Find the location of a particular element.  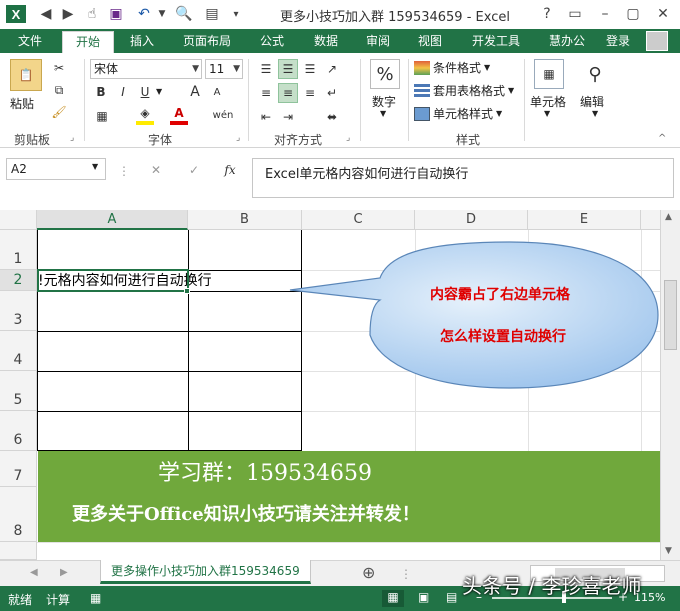

cells-icon: ▦ is located at coordinates (549, 74).